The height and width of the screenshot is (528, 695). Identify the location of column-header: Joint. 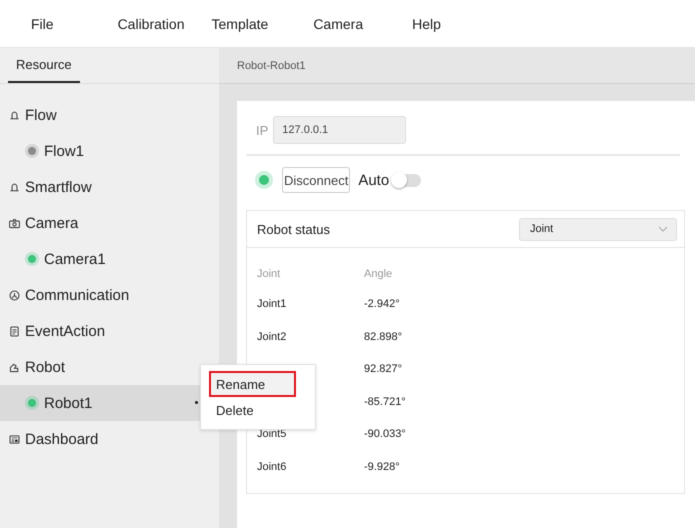
(310, 274).